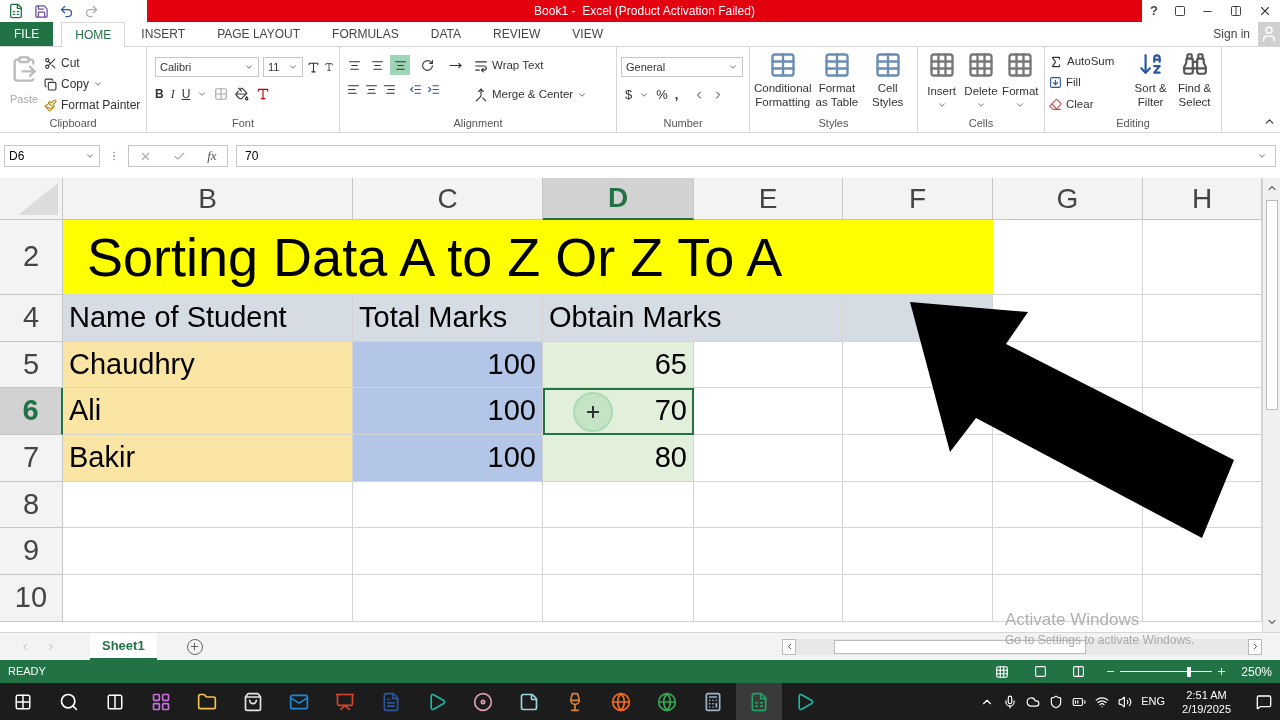 This screenshot has height=720, width=1280. What do you see at coordinates (207, 67) in the screenshot?
I see `font-name-field: Calibri` at bounding box center [207, 67].